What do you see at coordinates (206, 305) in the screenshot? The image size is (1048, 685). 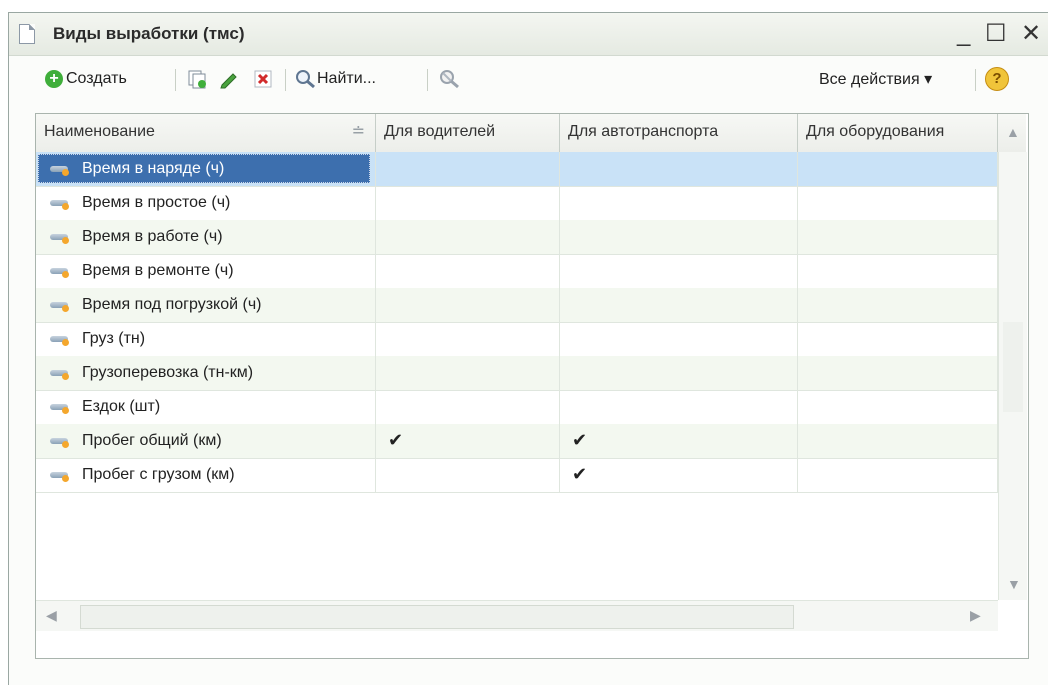 I see `cell-name: Время под погрузкой (ч)` at bounding box center [206, 305].